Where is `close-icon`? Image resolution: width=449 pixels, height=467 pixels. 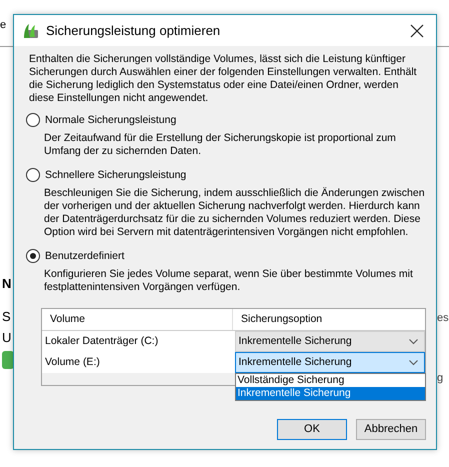
close-icon is located at coordinates (417, 31).